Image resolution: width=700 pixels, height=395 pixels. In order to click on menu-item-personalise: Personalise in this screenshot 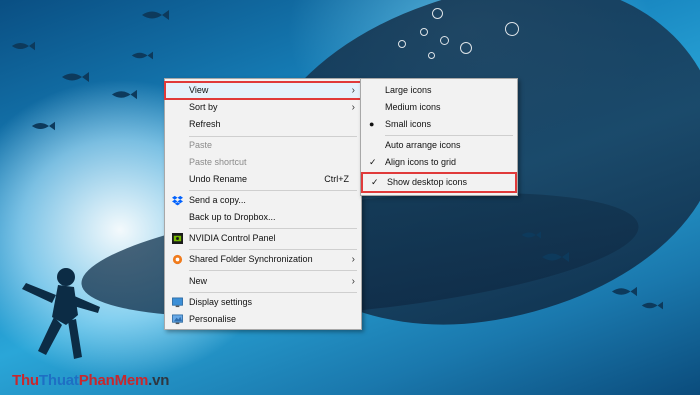, I will do `click(263, 319)`.